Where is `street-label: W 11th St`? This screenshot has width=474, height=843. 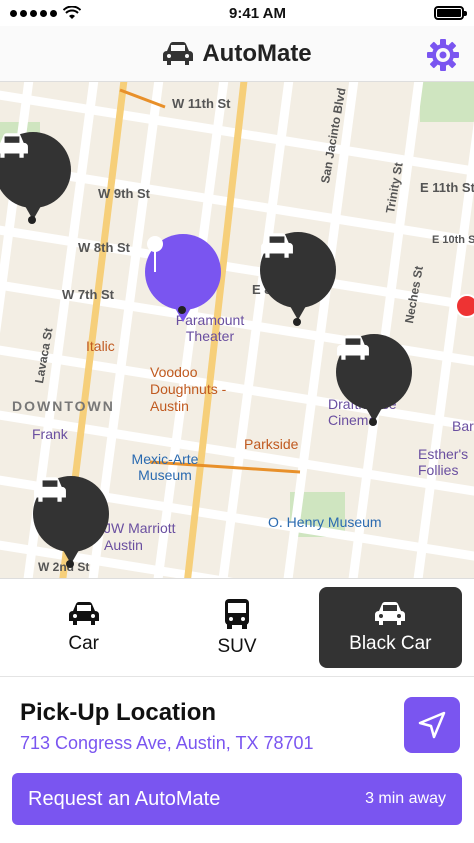
street-label: W 11th St is located at coordinates (201, 103).